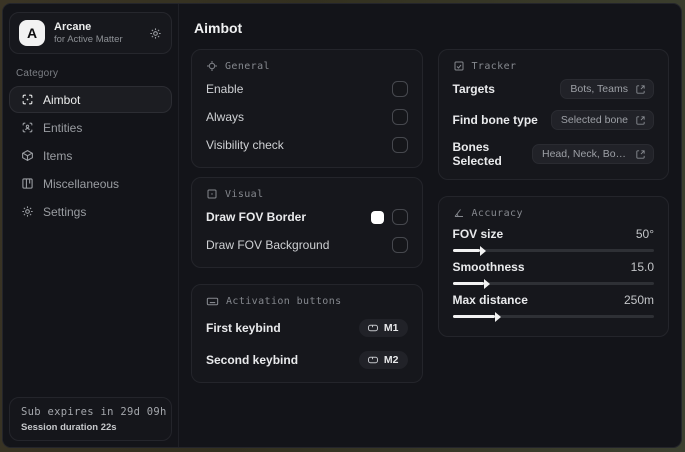 The width and height of the screenshot is (685, 452). Describe the element at coordinates (642, 267) in the screenshot. I see `slider-value: 15.0` at that location.